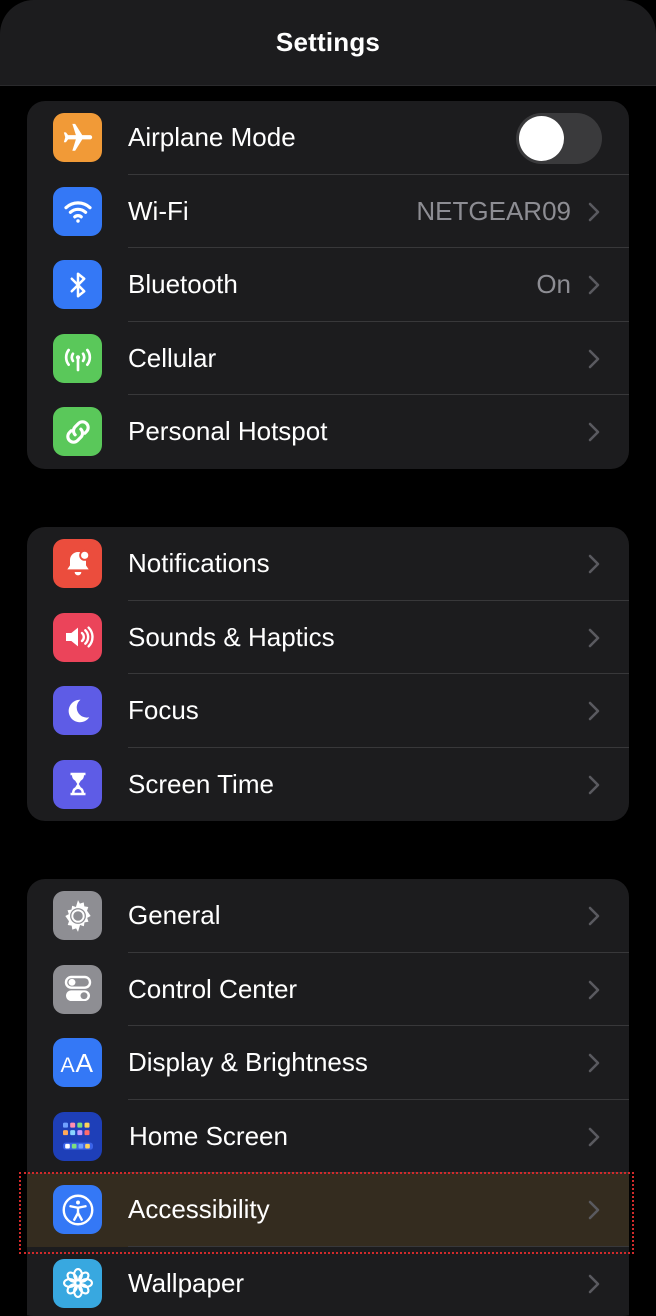 The height and width of the screenshot is (1316, 656). What do you see at coordinates (208, 1135) in the screenshot?
I see `settings-row-label: Home Screen` at bounding box center [208, 1135].